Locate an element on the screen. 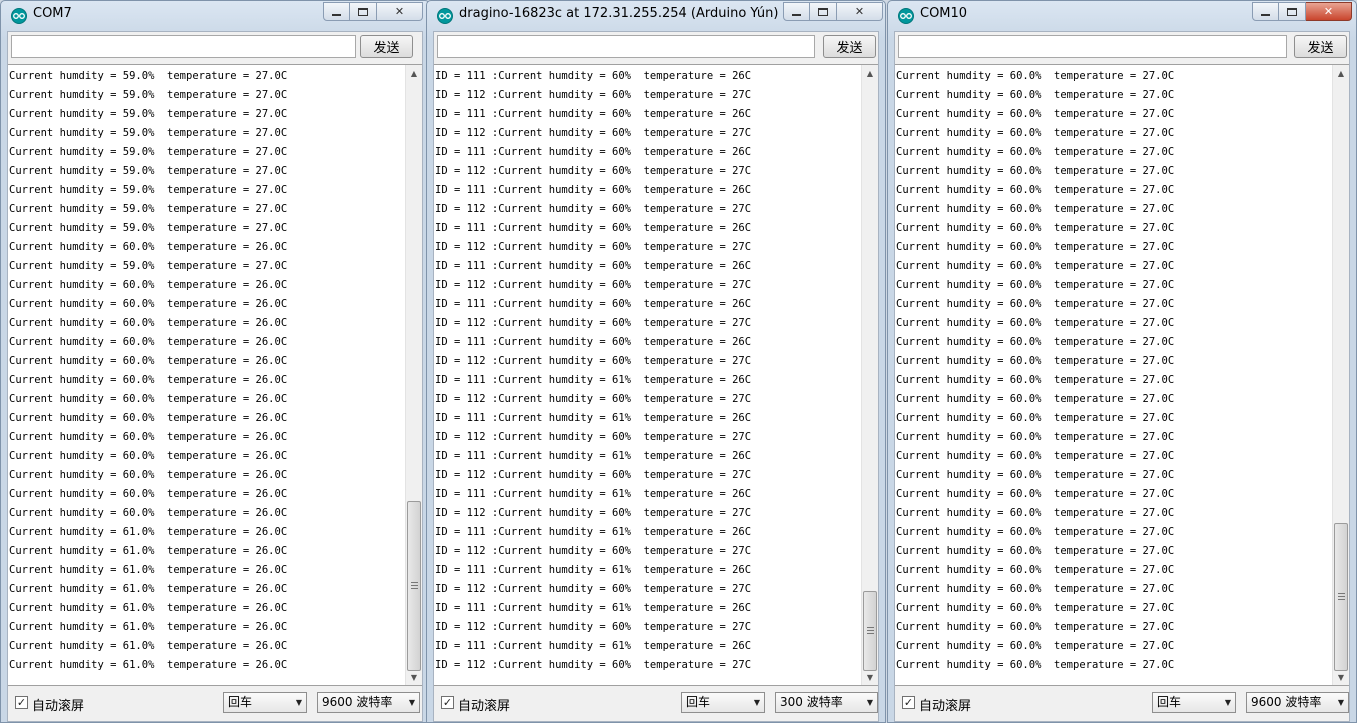 This screenshot has height=723, width=1357. baud-rate-select: 300 波特率 ▼ is located at coordinates (826, 702).